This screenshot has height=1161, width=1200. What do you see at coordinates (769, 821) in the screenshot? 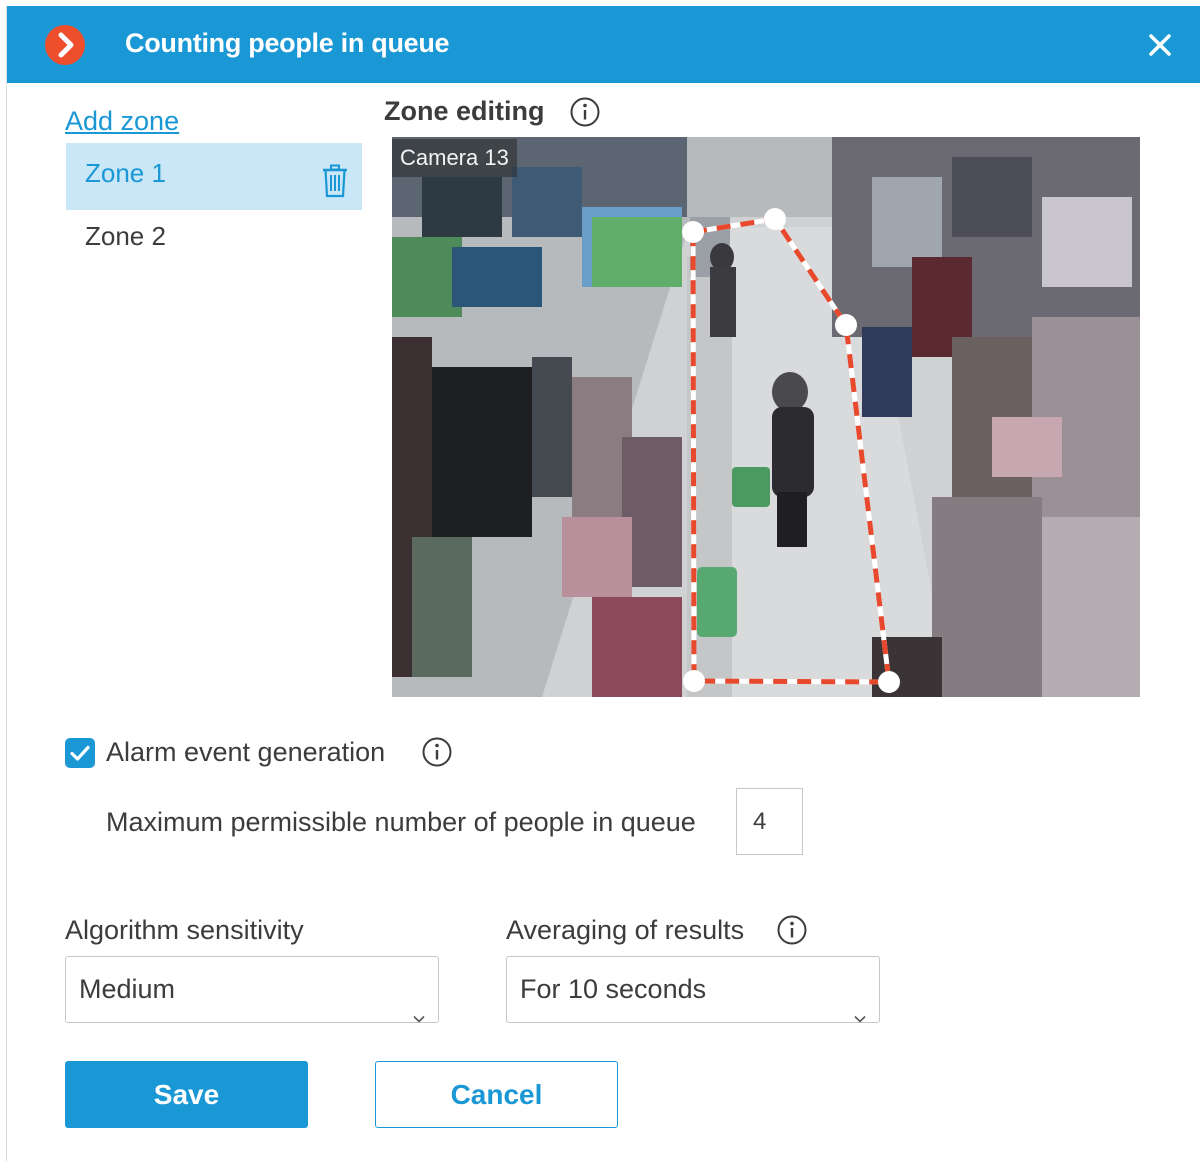
I see `max-people-input: 4` at bounding box center [769, 821].